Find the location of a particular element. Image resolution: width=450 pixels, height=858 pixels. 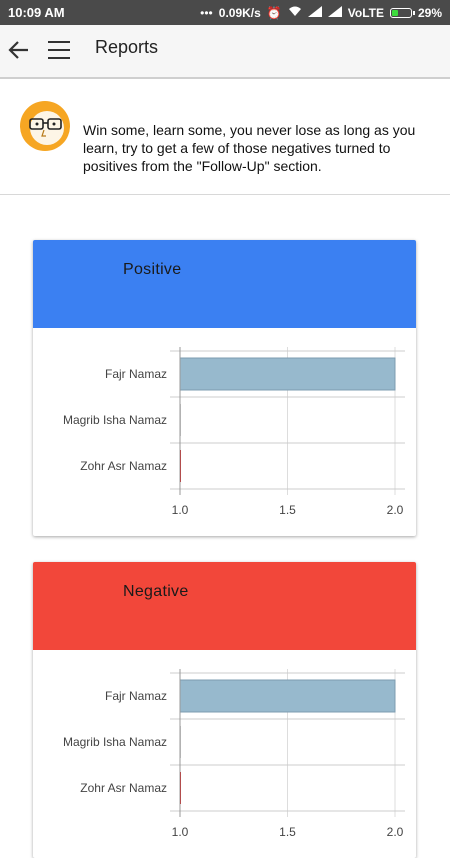

status-bar: 10:09 AM ••• 0.09K/s ⏰ VoLTE 29% is located at coordinates (225, 12).